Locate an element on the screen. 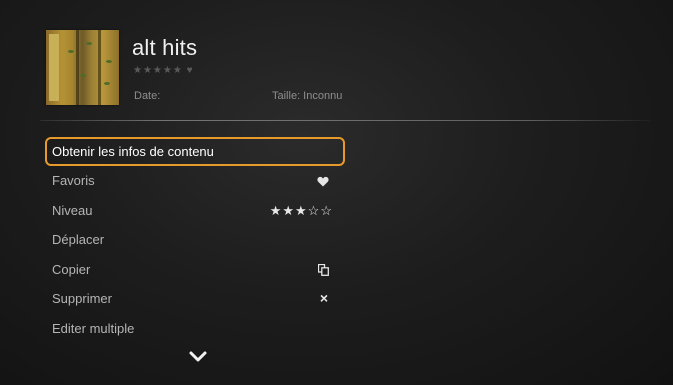 The width and height of the screenshot is (673, 385). menu-item-label: Déplacer is located at coordinates (78, 239).